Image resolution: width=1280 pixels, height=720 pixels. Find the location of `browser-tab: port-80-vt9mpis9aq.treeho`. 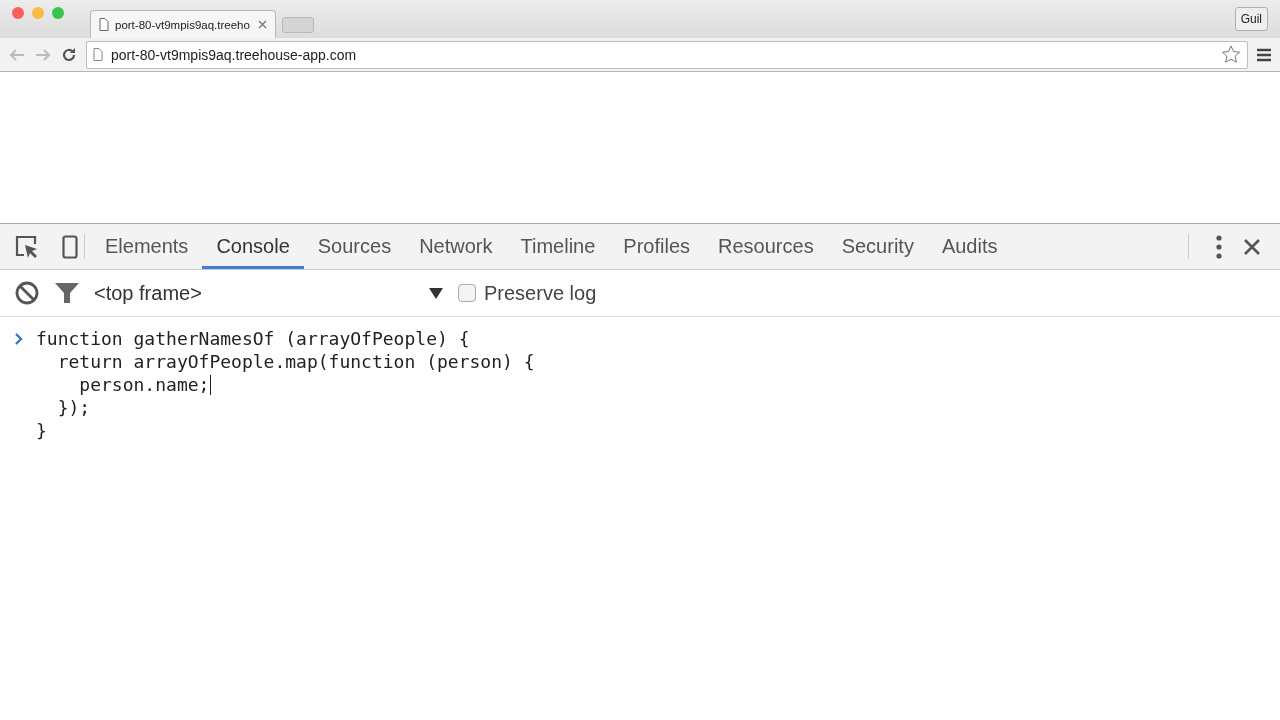

browser-tab: port-80-vt9mpis9aq.treeho is located at coordinates (183, 24).